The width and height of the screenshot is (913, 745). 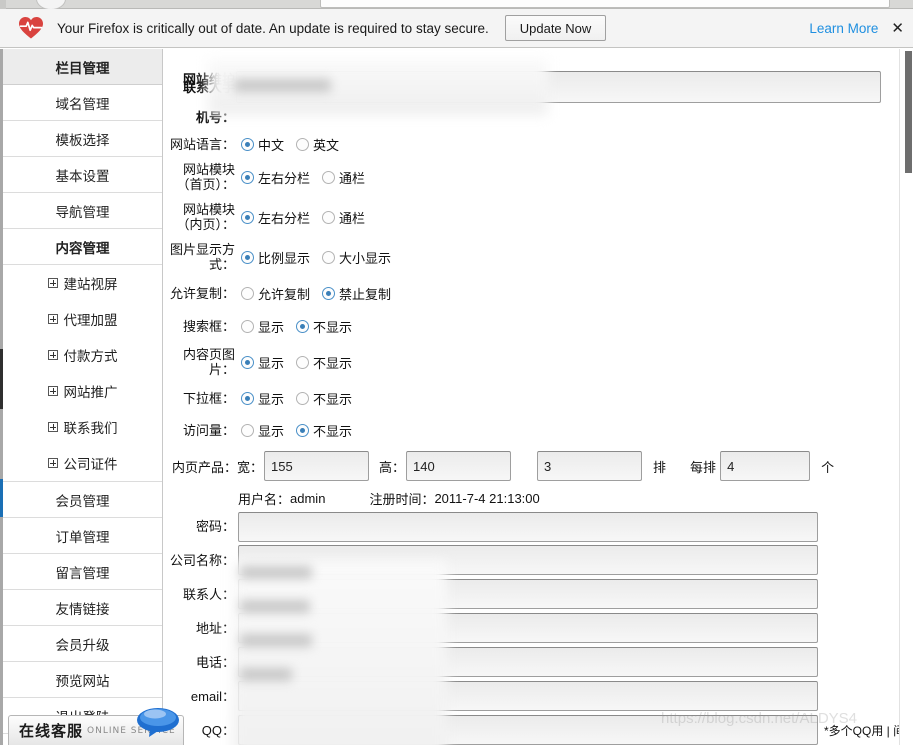 I want to click on sidebar-item-template-selection: 模板选择, so click(x=82, y=139).